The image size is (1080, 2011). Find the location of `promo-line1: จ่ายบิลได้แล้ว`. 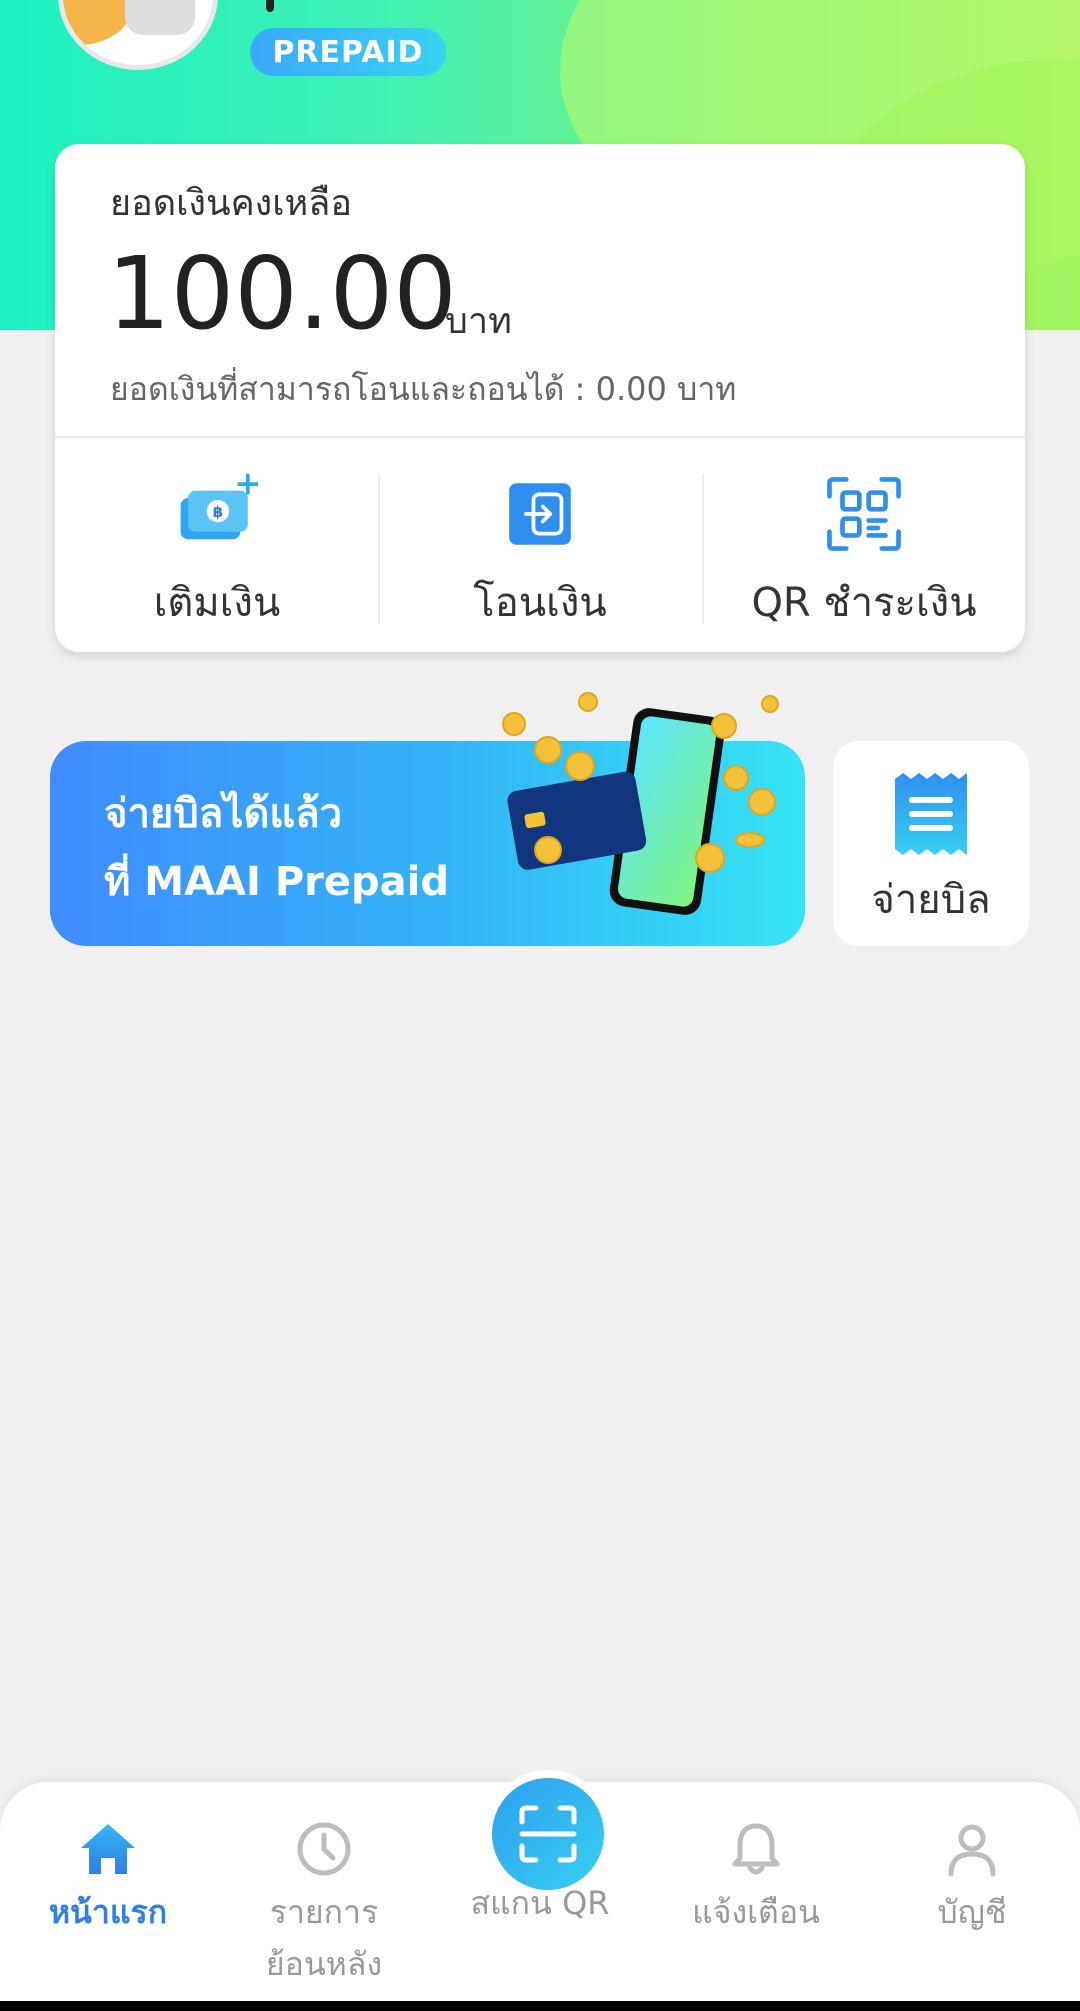

promo-line1: จ่ายบิลได้แล้ว is located at coordinates (223, 814).